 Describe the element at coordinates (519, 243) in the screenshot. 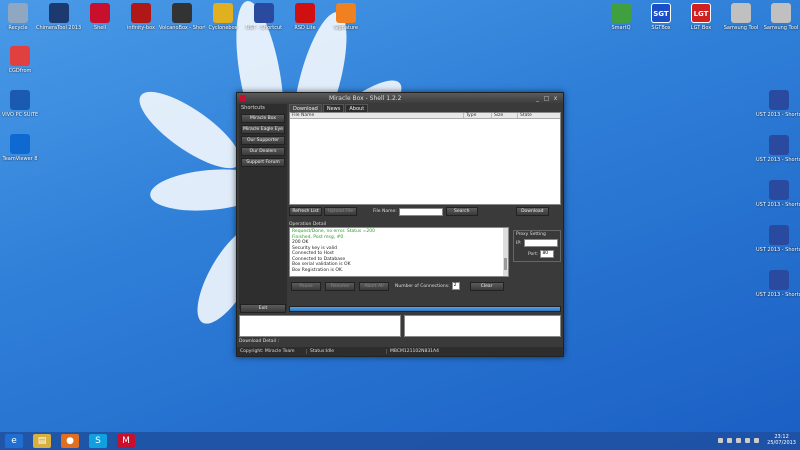

I see `ip-label: IP:` at that location.